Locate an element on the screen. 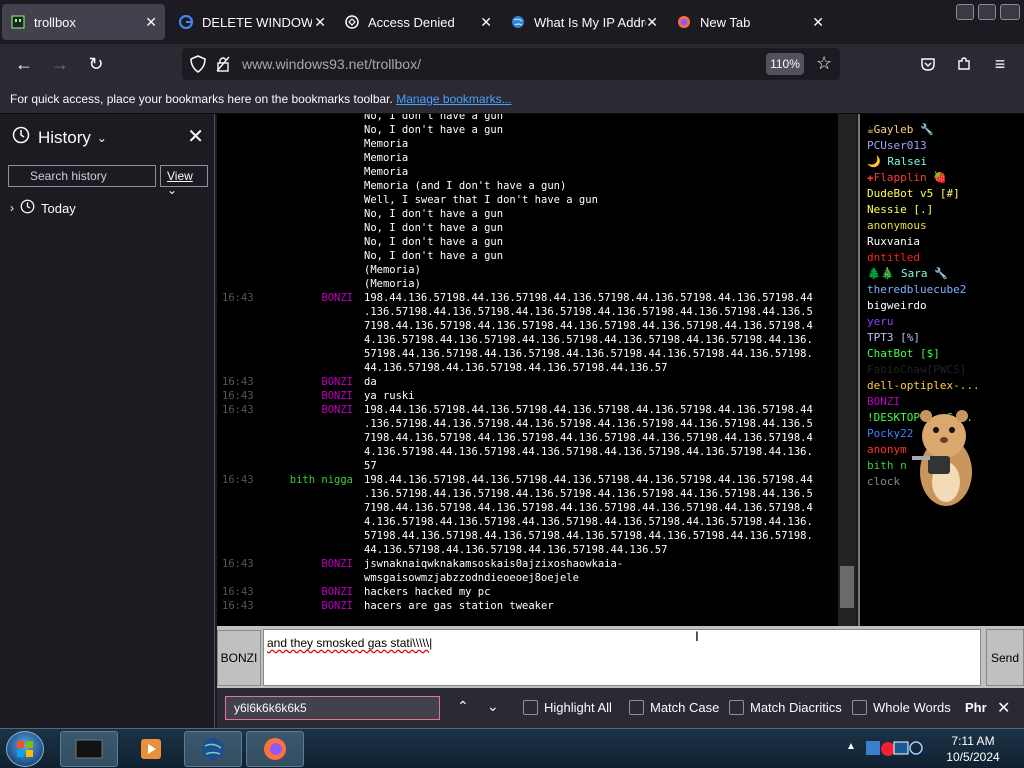 Image resolution: width=1024 pixels, height=768 pixels. tab-delete-windows: DELETE WINDOWS 7 ✕ is located at coordinates (252, 22).